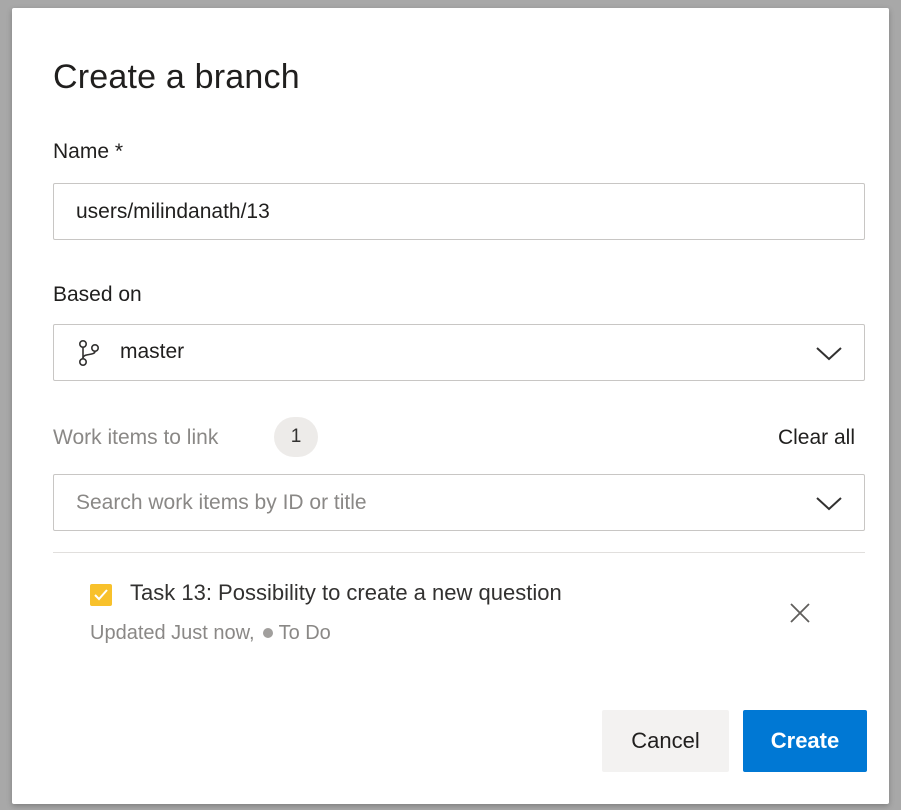 The height and width of the screenshot is (810, 901). Describe the element at coordinates (176, 77) in the screenshot. I see `dialog-title: Create a branch` at that location.